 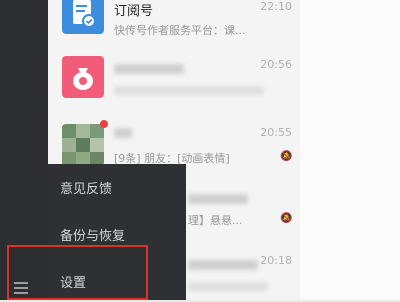 I want to click on feedback-menu-item: 意见反馈, so click(x=117, y=190).